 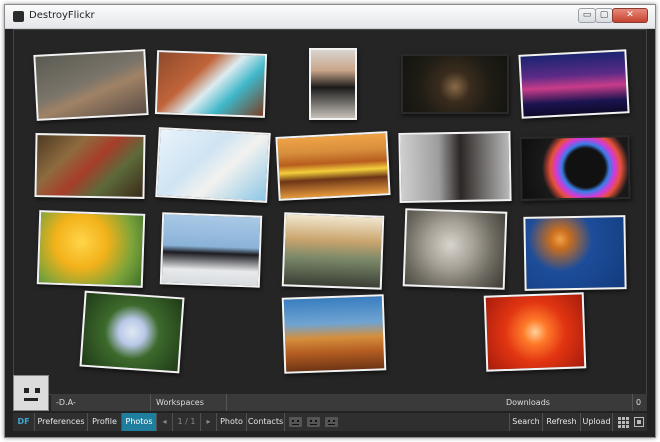 I want to click on refresh-button: Refresh, so click(x=562, y=422).